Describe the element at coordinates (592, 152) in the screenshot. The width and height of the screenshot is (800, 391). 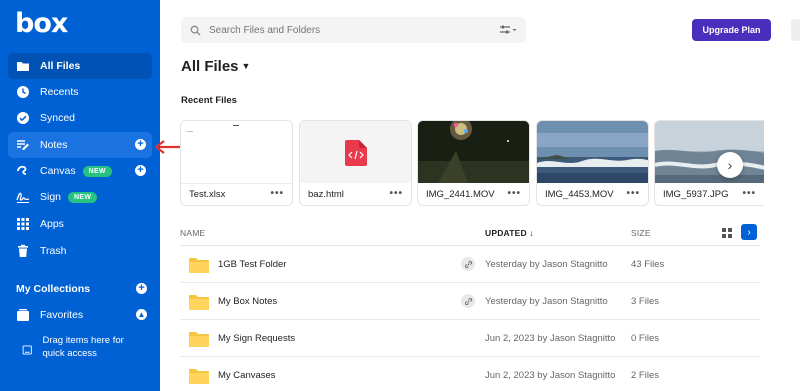
I see `ocean-scene-image` at that location.